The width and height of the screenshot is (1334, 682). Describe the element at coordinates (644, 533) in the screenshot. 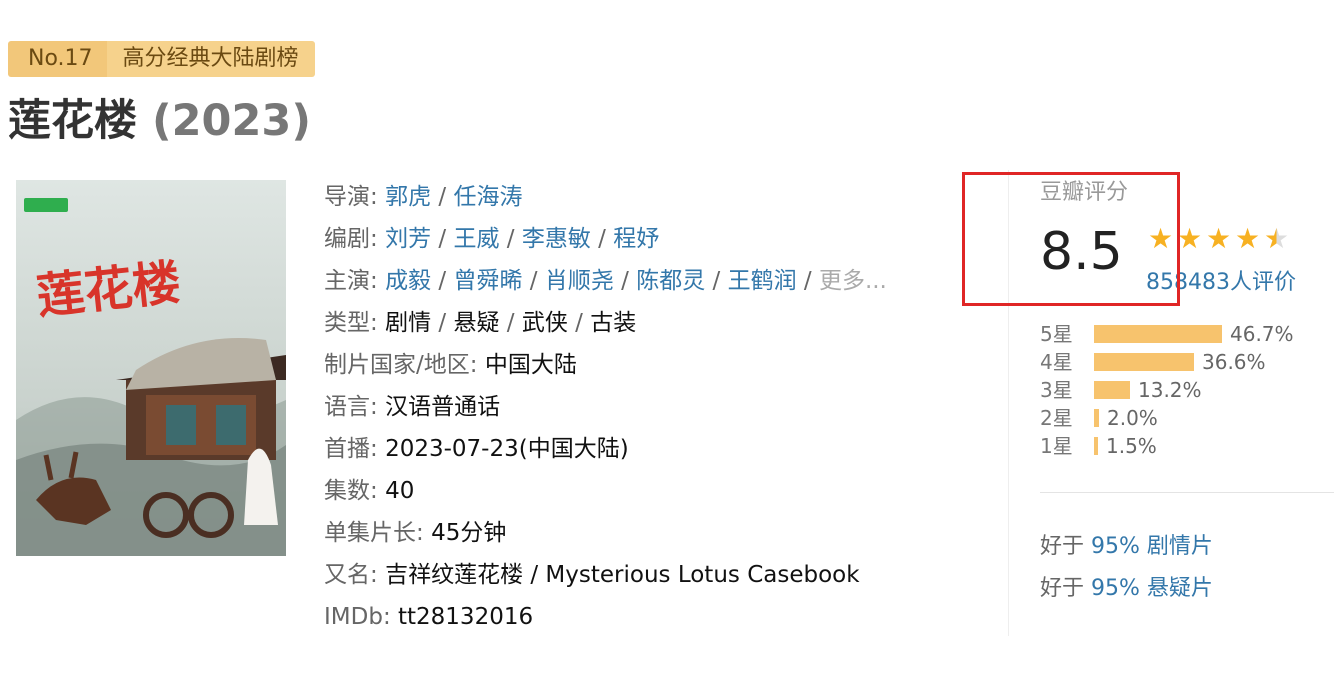

I see `runtime-row: 单集片长: 45分钟` at that location.